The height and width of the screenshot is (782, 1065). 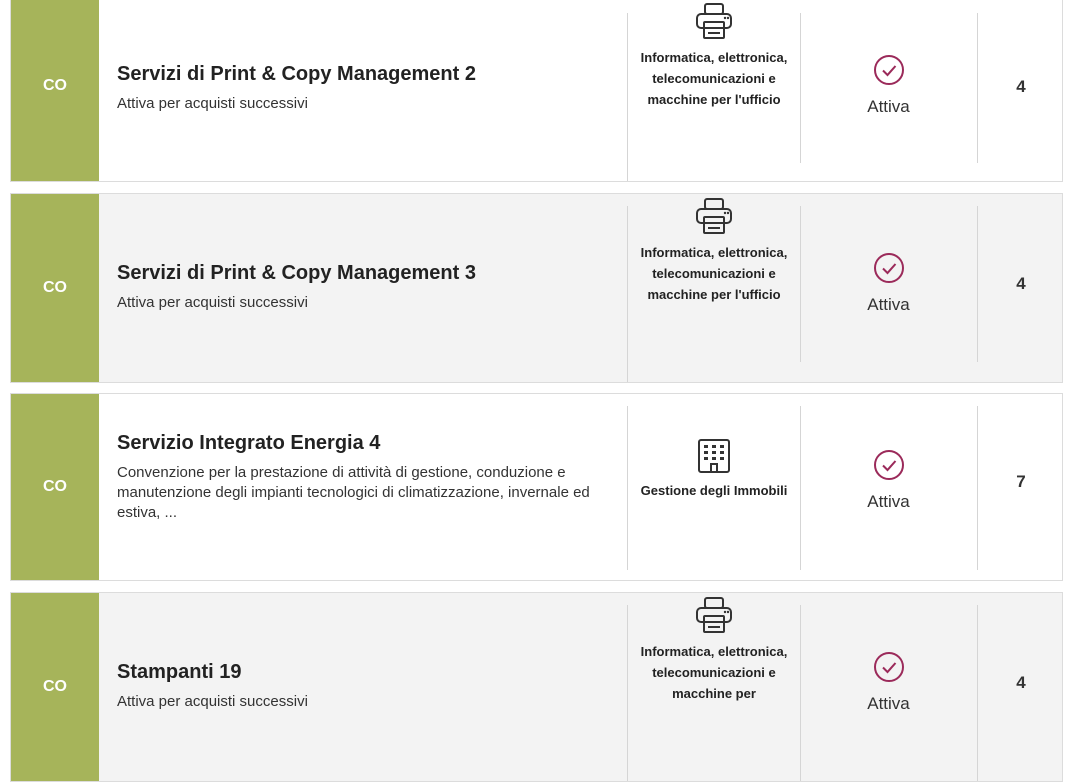 What do you see at coordinates (369, 443) in the screenshot?
I see `item-title: Servizio Integrato Energia 4` at bounding box center [369, 443].